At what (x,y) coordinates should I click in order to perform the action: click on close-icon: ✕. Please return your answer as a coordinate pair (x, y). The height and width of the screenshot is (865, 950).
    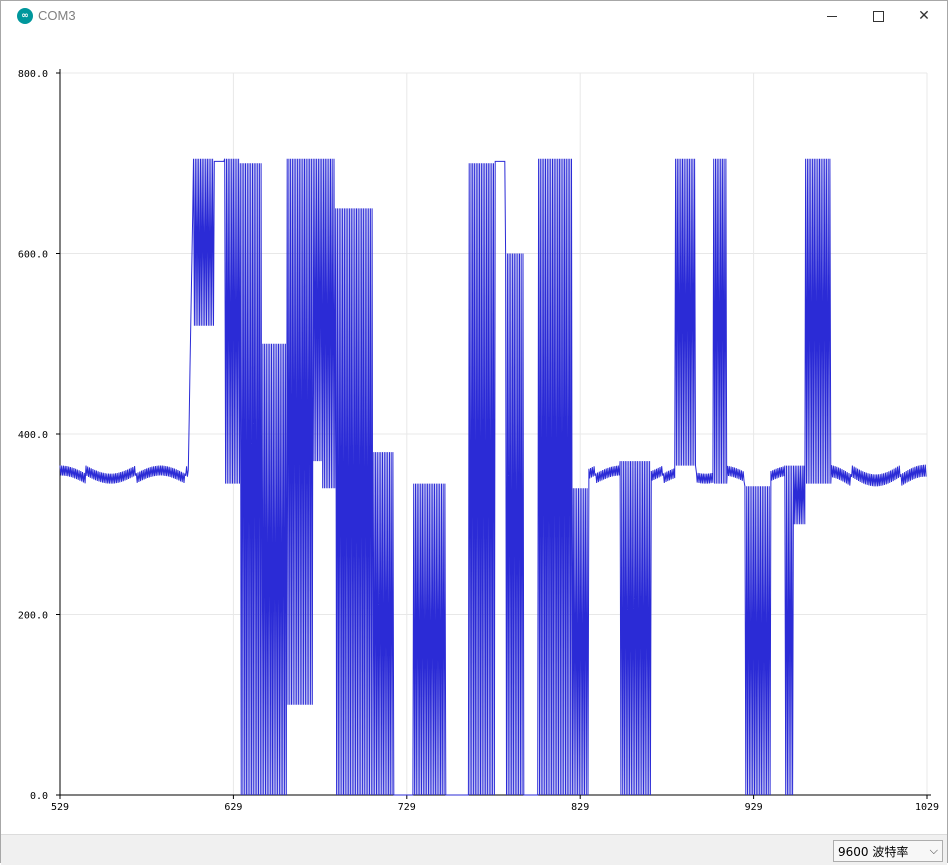
    Looking at the image, I should click on (924, 16).